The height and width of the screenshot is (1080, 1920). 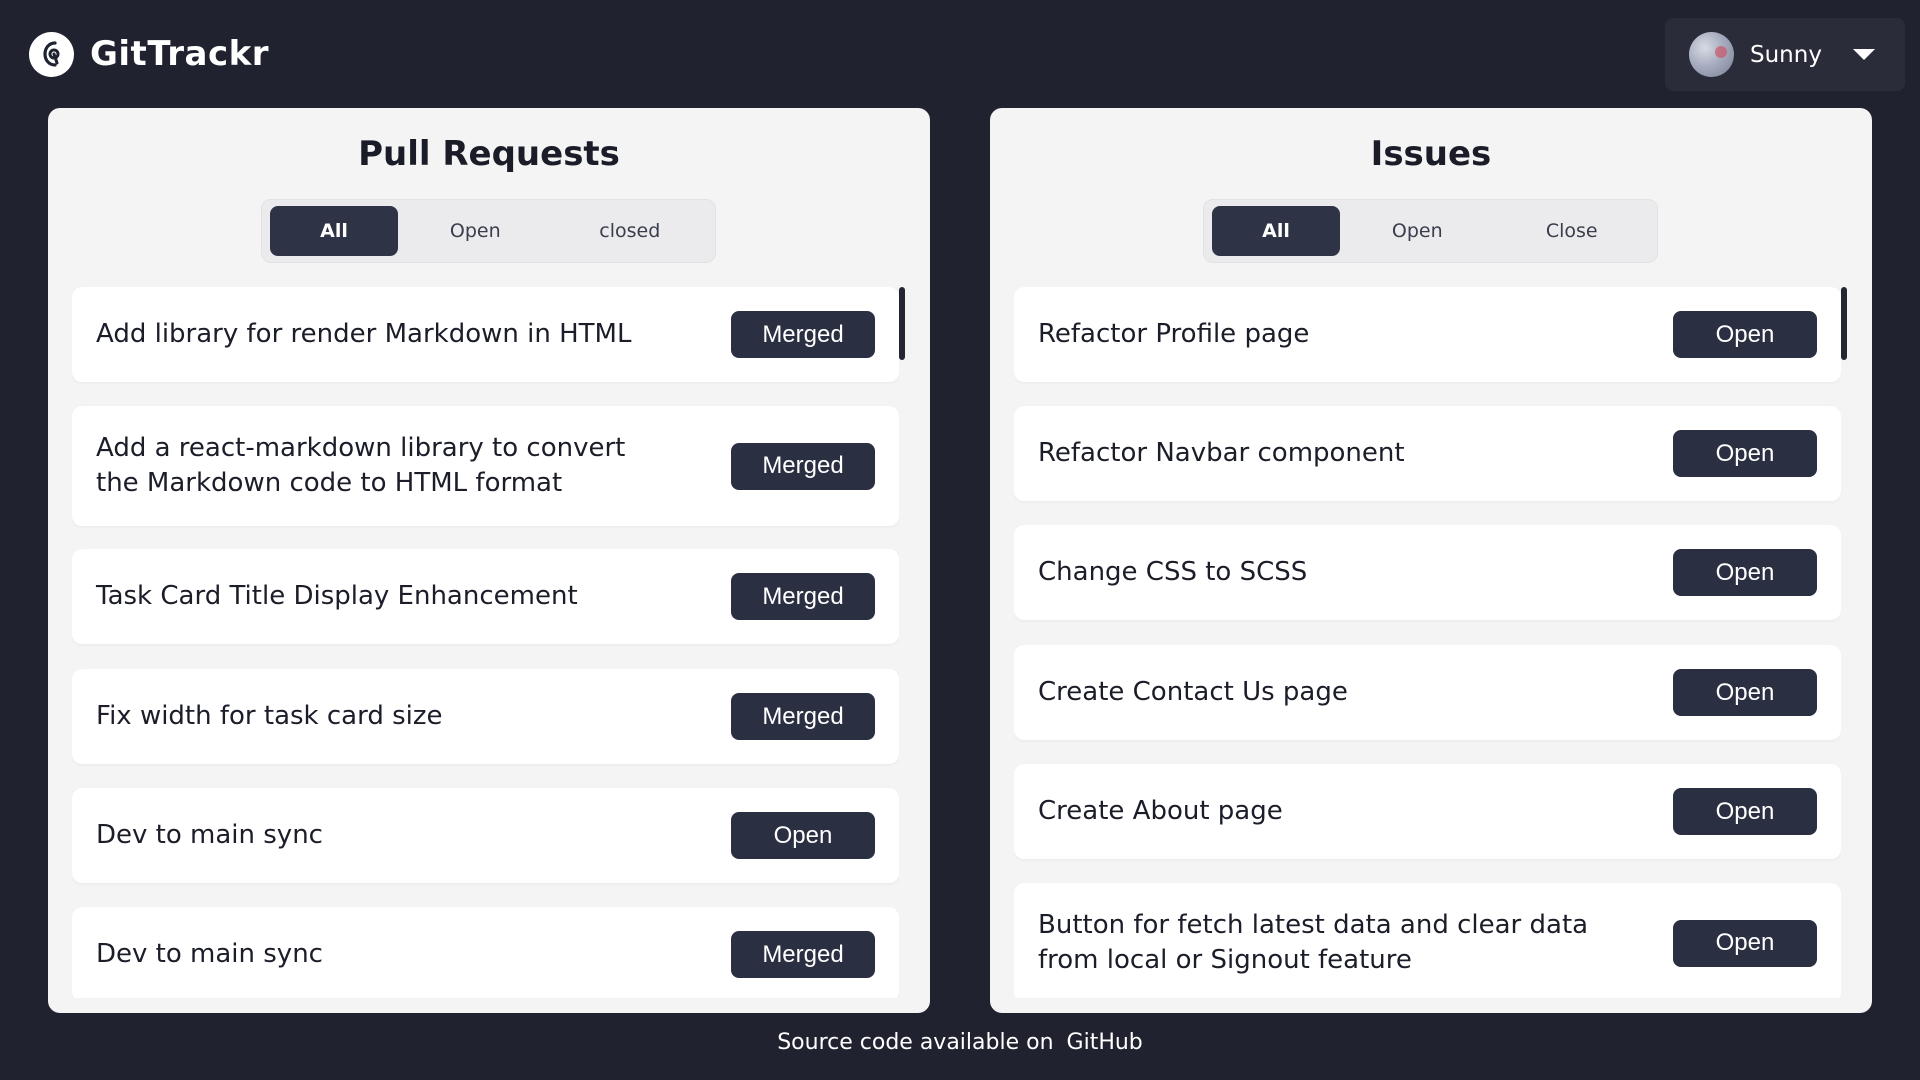 I want to click on list-item: Fix width for task card size Merged, so click(x=485, y=716).